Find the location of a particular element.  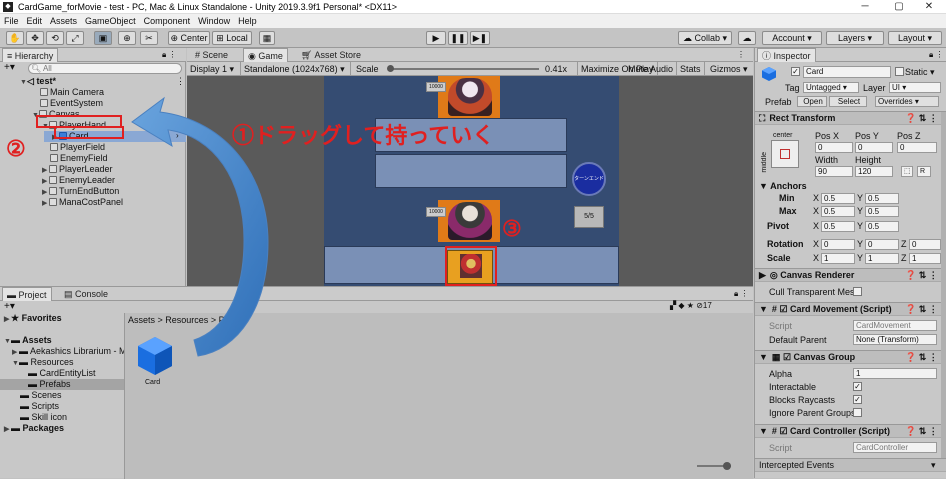

annotation-step-3: ③ is located at coordinates (512, 228).